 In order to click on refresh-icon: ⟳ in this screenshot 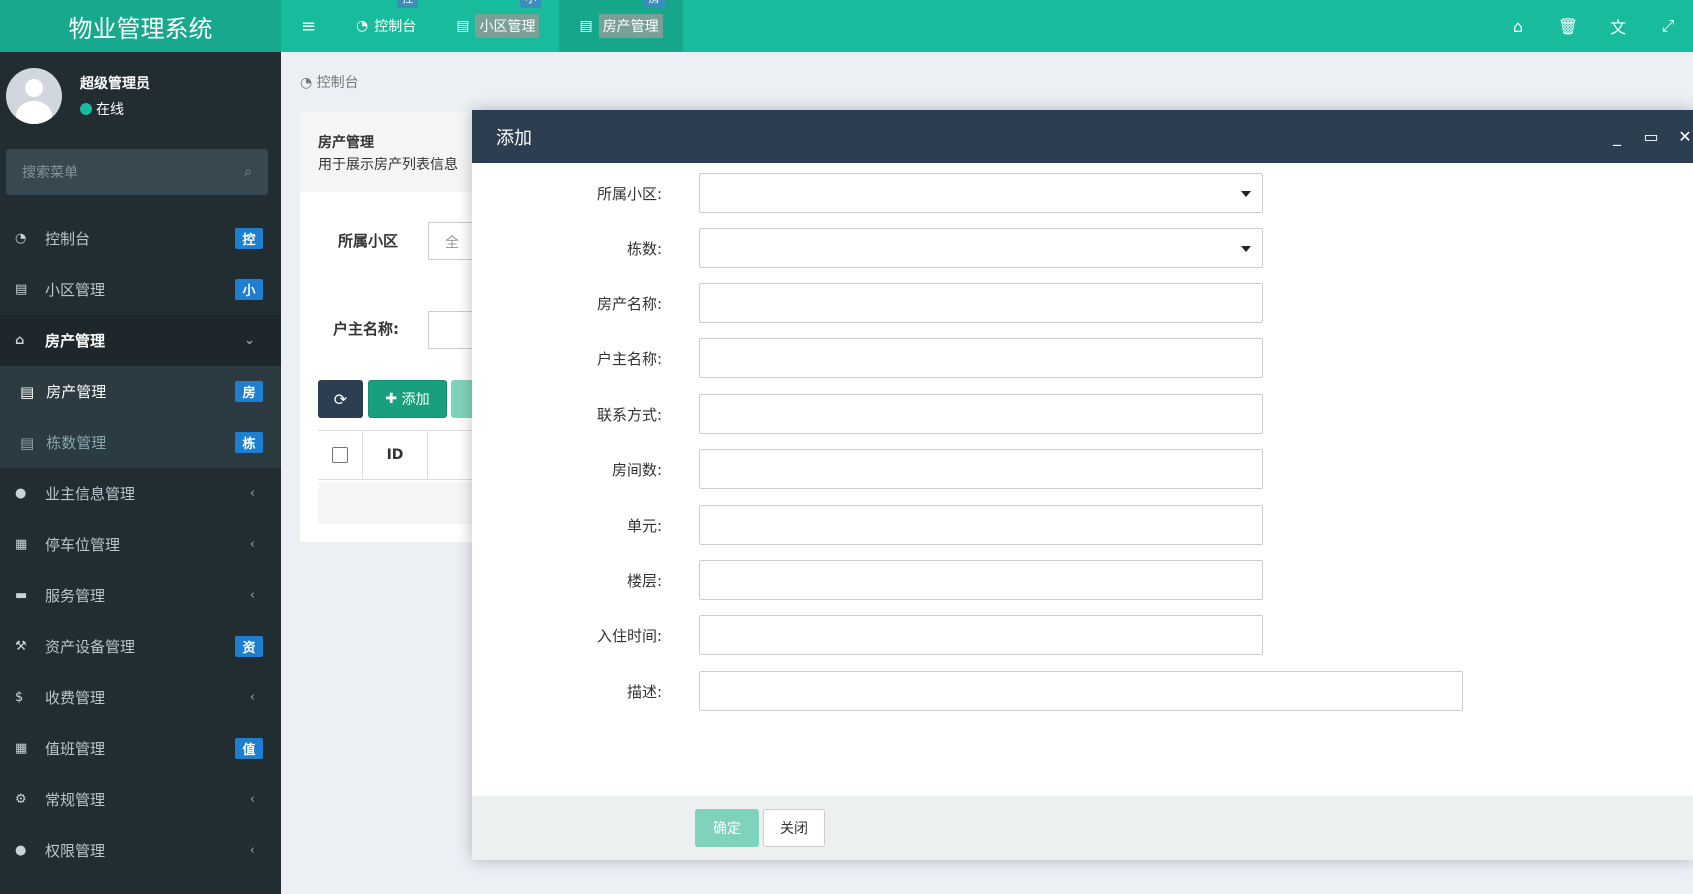, I will do `click(340, 399)`.